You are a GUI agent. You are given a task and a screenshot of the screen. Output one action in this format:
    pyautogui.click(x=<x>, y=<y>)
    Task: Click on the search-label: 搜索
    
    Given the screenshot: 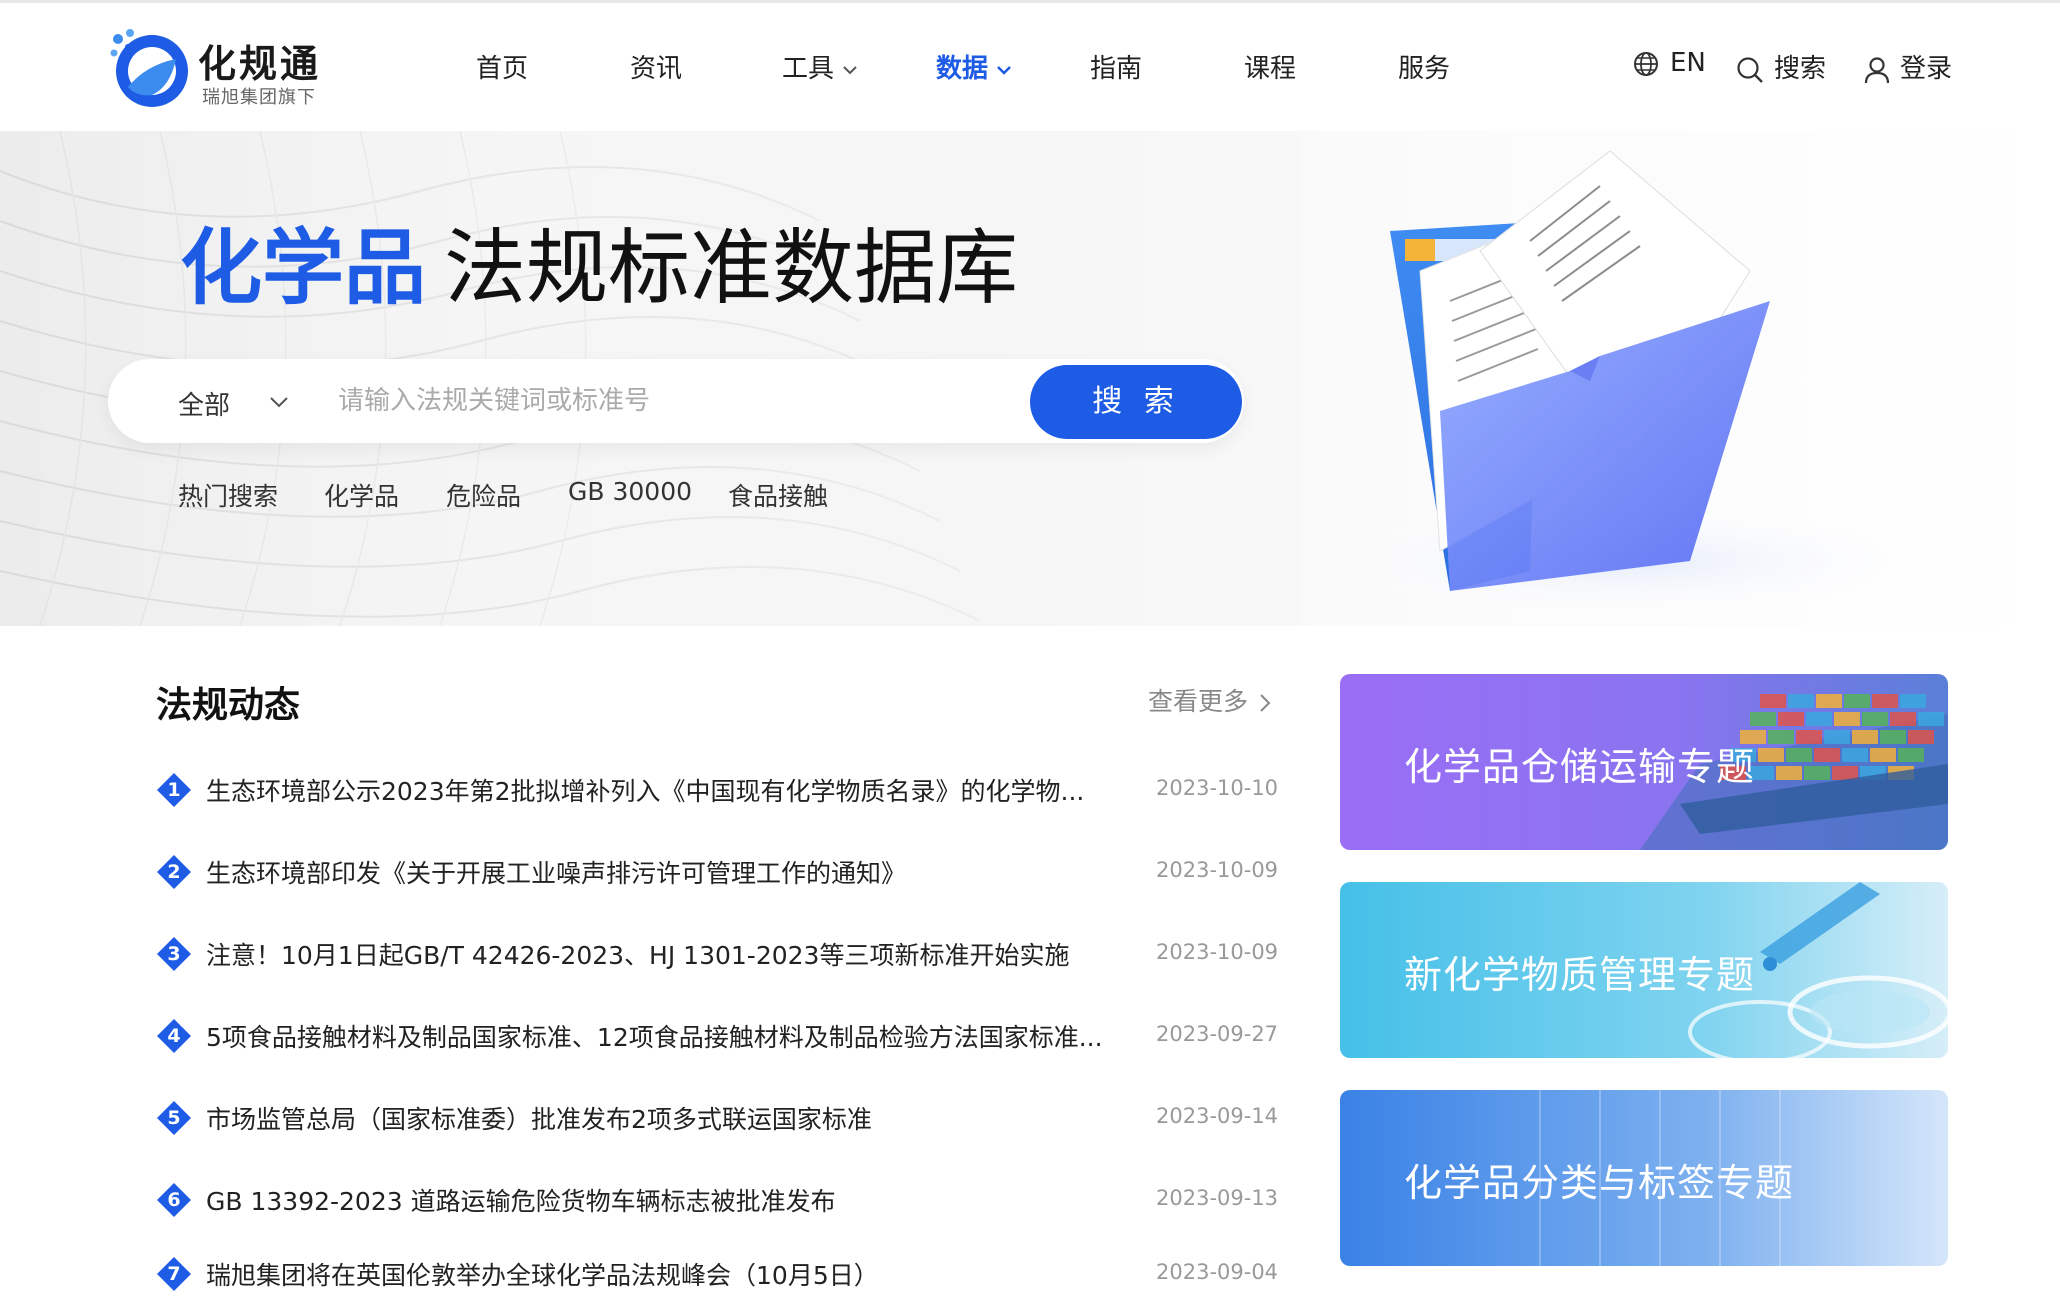 What is the action you would take?
    pyautogui.click(x=1800, y=69)
    